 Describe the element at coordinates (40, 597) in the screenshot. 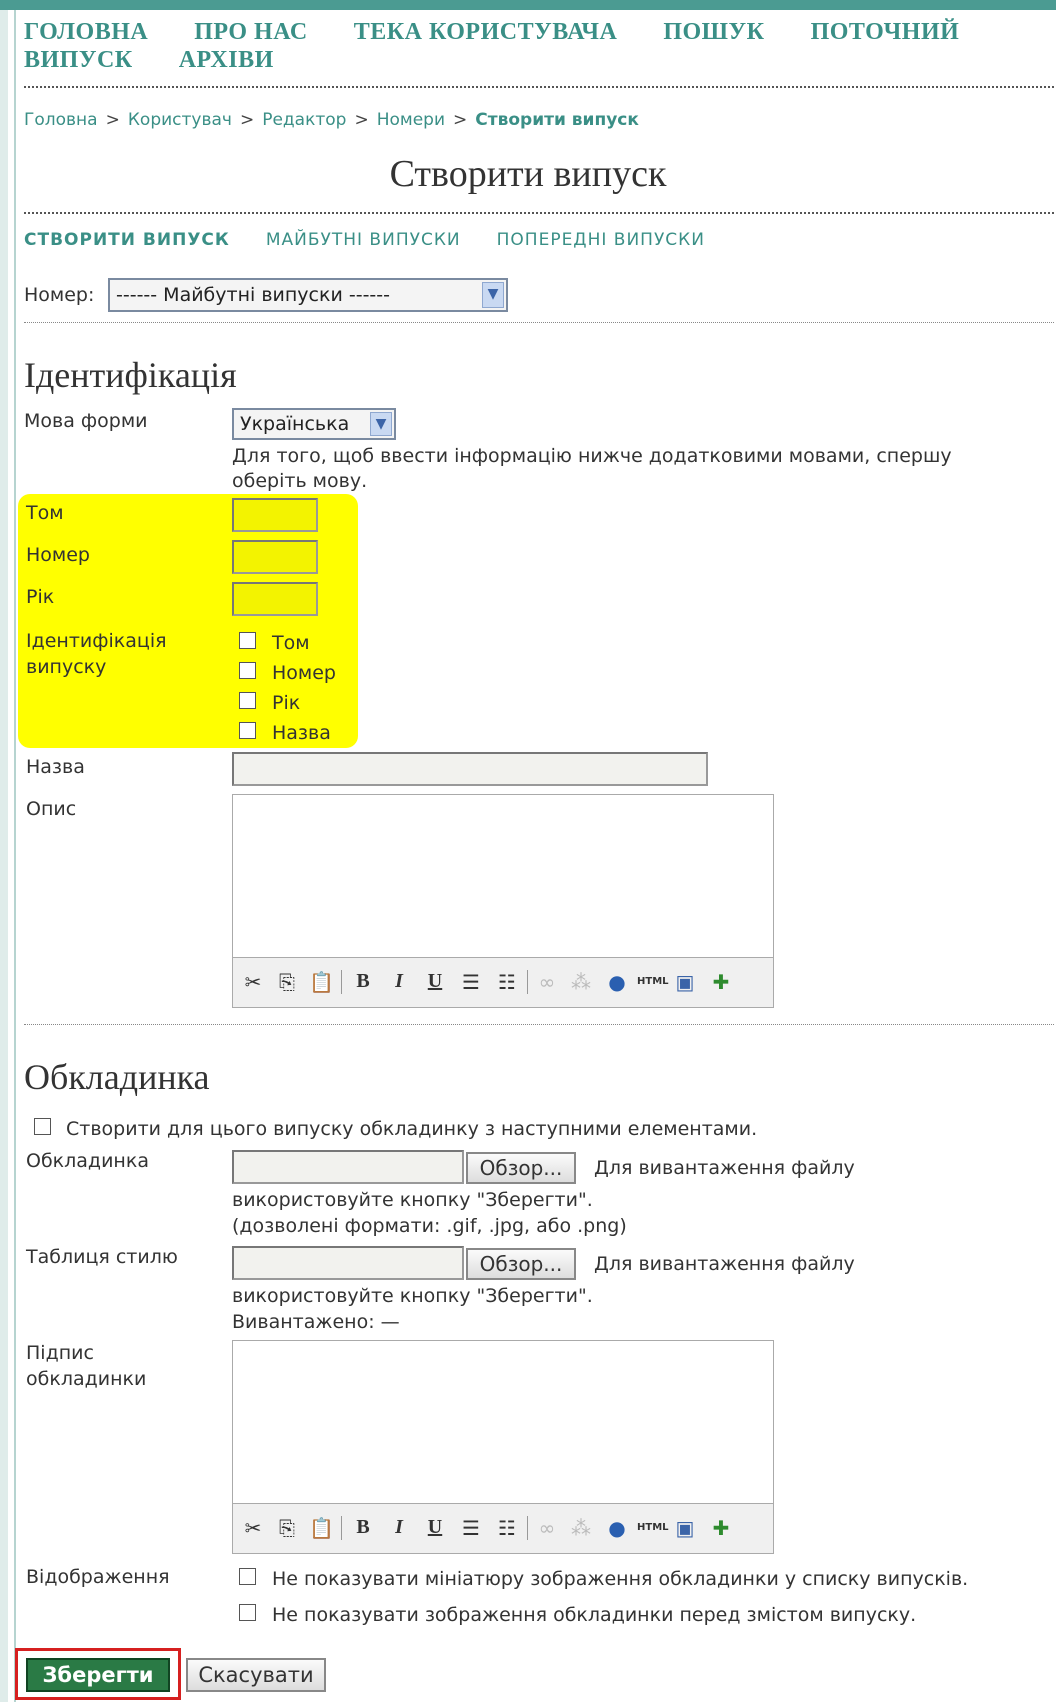

I see `year-label: Рік` at that location.